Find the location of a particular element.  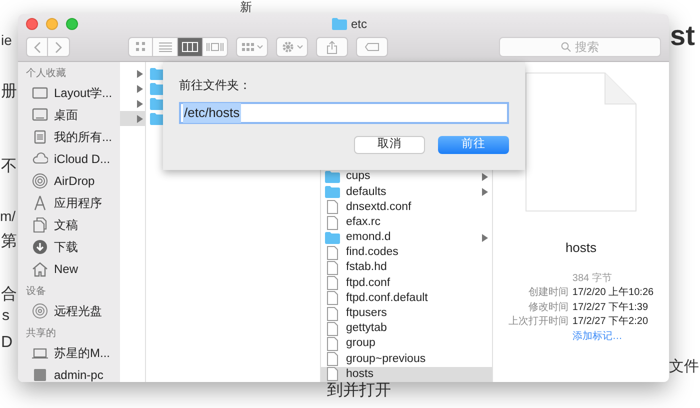

file-row: emond.d is located at coordinates (406, 238).